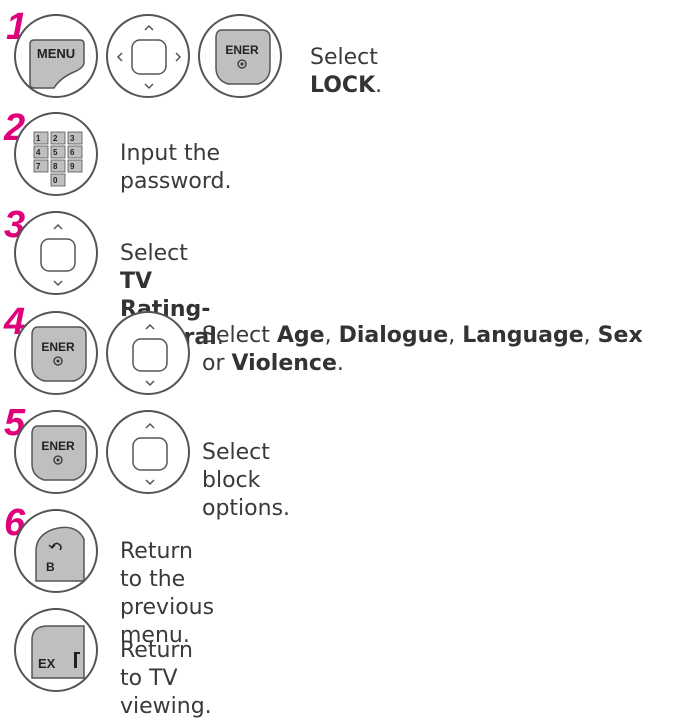 The height and width of the screenshot is (721, 673). Describe the element at coordinates (166, 678) in the screenshot. I see `step-exit-instruction: Return to TV viewing.` at that location.